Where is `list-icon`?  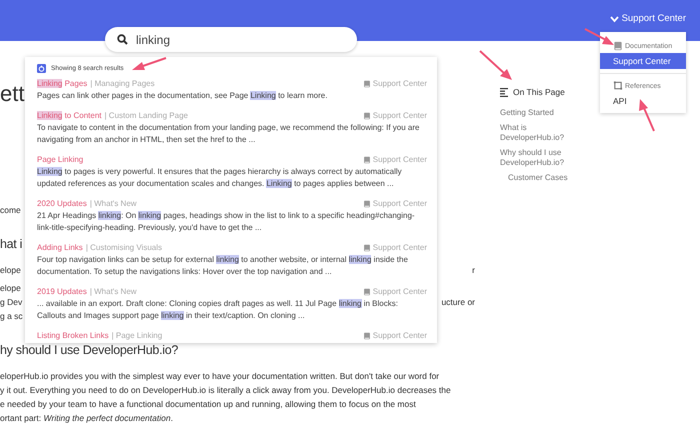
list-icon is located at coordinates (504, 92).